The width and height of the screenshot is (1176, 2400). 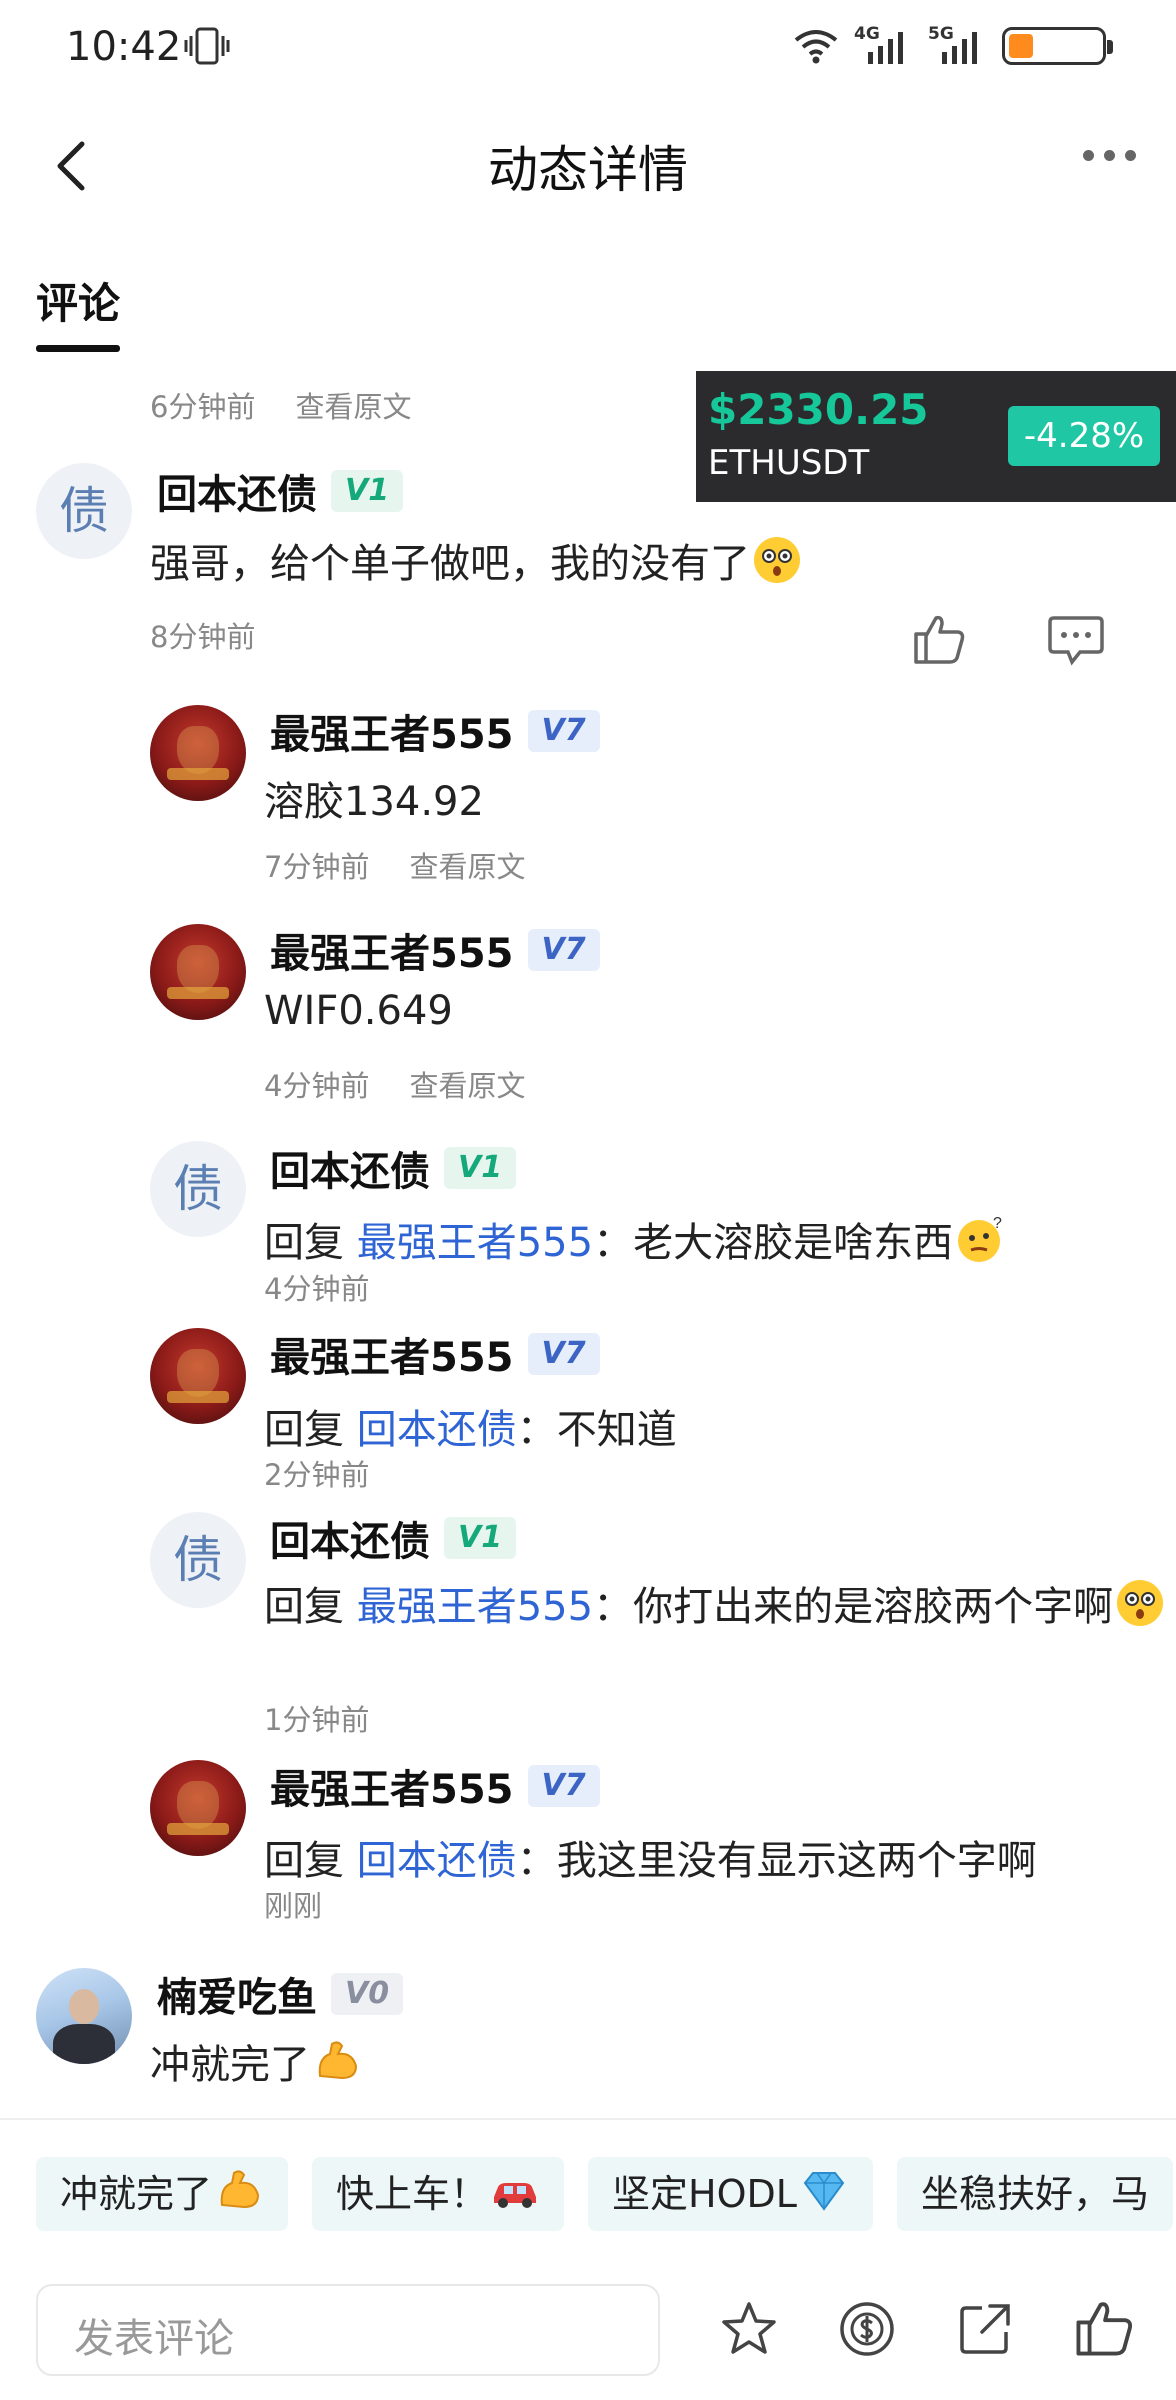 What do you see at coordinates (348, 2330) in the screenshot?
I see `comment-input: 发表评论` at bounding box center [348, 2330].